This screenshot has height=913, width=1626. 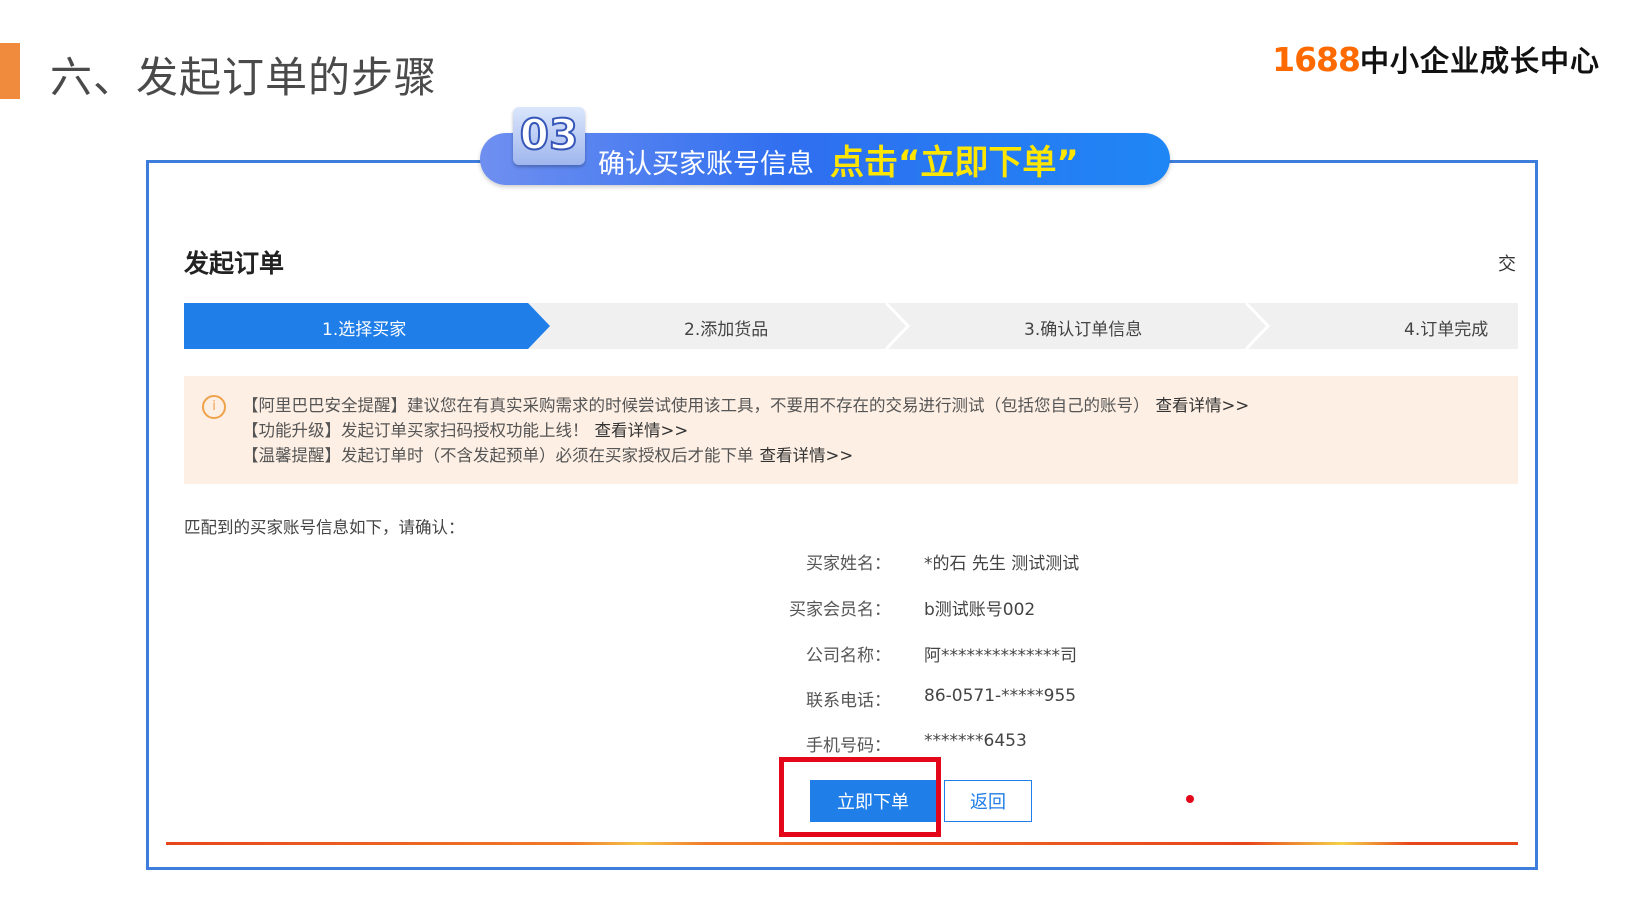 What do you see at coordinates (954, 163) in the screenshot?
I see `step-cta: 点击“立即下单”` at bounding box center [954, 163].